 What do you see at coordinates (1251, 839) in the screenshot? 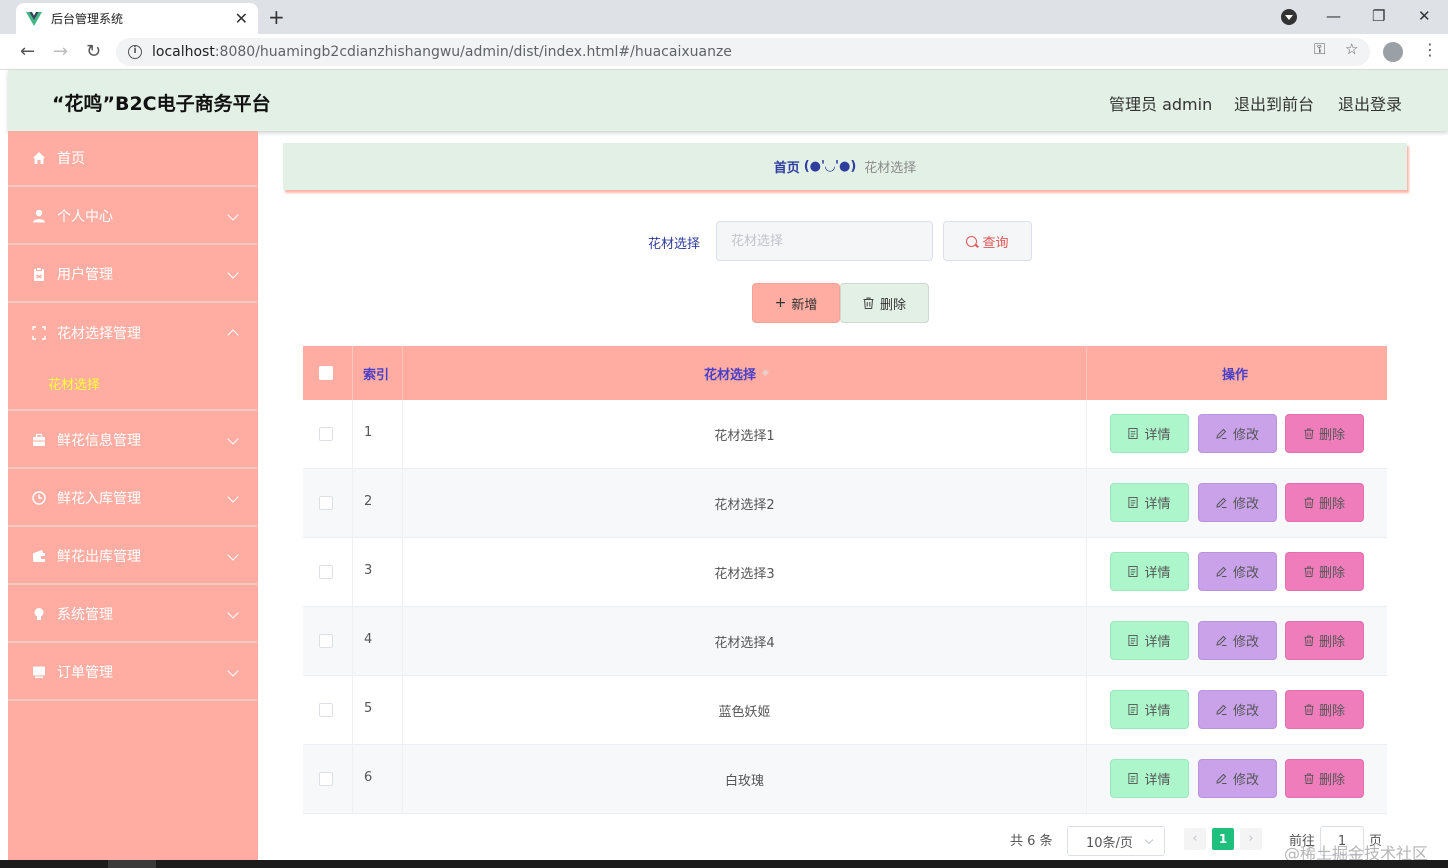
I see `next-page-button: ›` at bounding box center [1251, 839].